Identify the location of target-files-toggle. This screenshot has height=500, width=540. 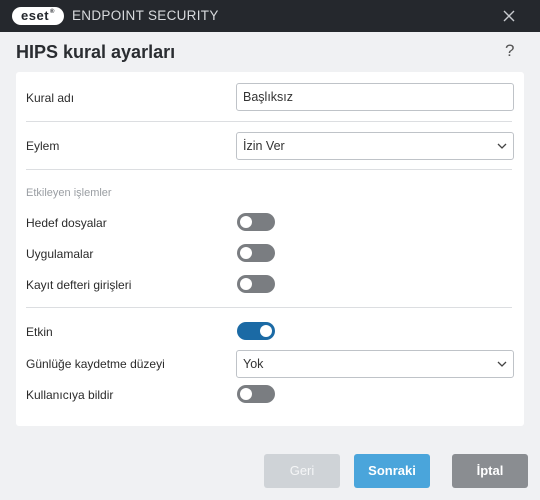
(256, 222).